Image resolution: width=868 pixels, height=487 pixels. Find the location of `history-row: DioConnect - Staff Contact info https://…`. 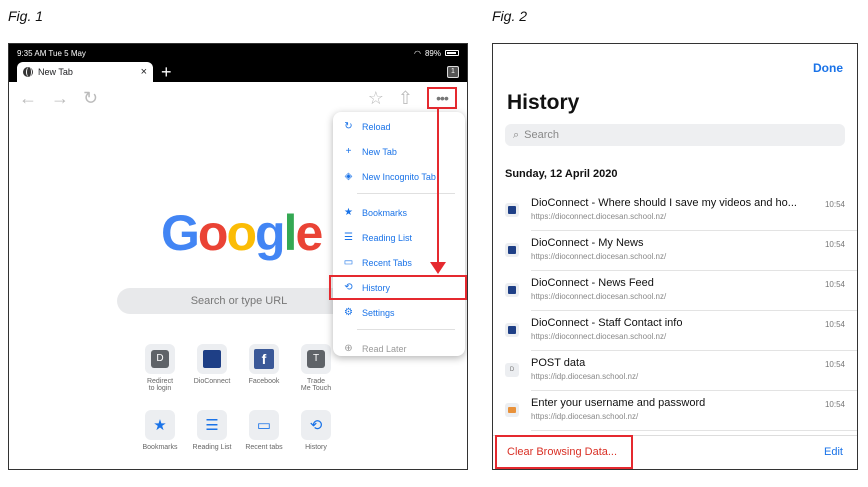

history-row: DioConnect - Staff Contact info https://… is located at coordinates (675, 331).